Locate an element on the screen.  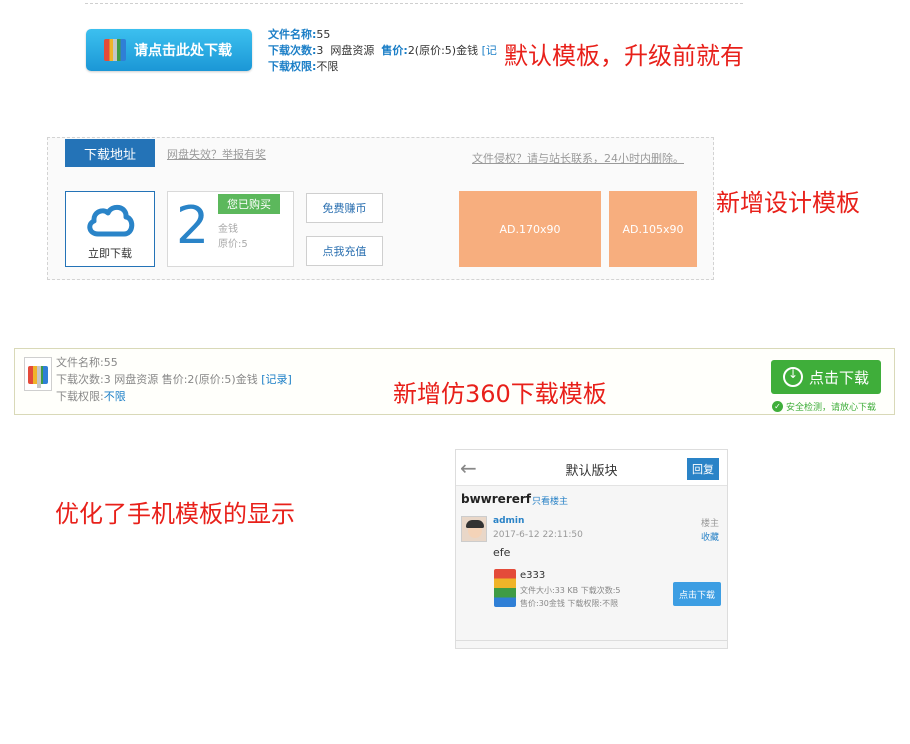
attachment-meta-price: 售价:30金钱 下载权限:不限 is located at coordinates (569, 603).